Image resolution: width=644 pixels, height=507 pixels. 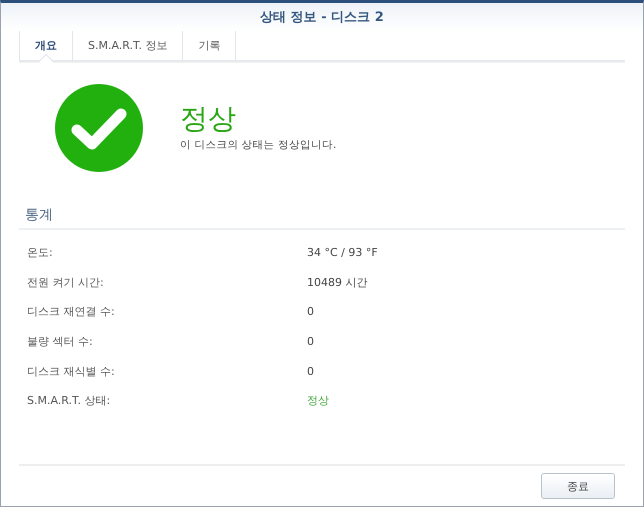 What do you see at coordinates (342, 253) in the screenshot?
I see `stat-value: 34 °C / 93 °F` at bounding box center [342, 253].